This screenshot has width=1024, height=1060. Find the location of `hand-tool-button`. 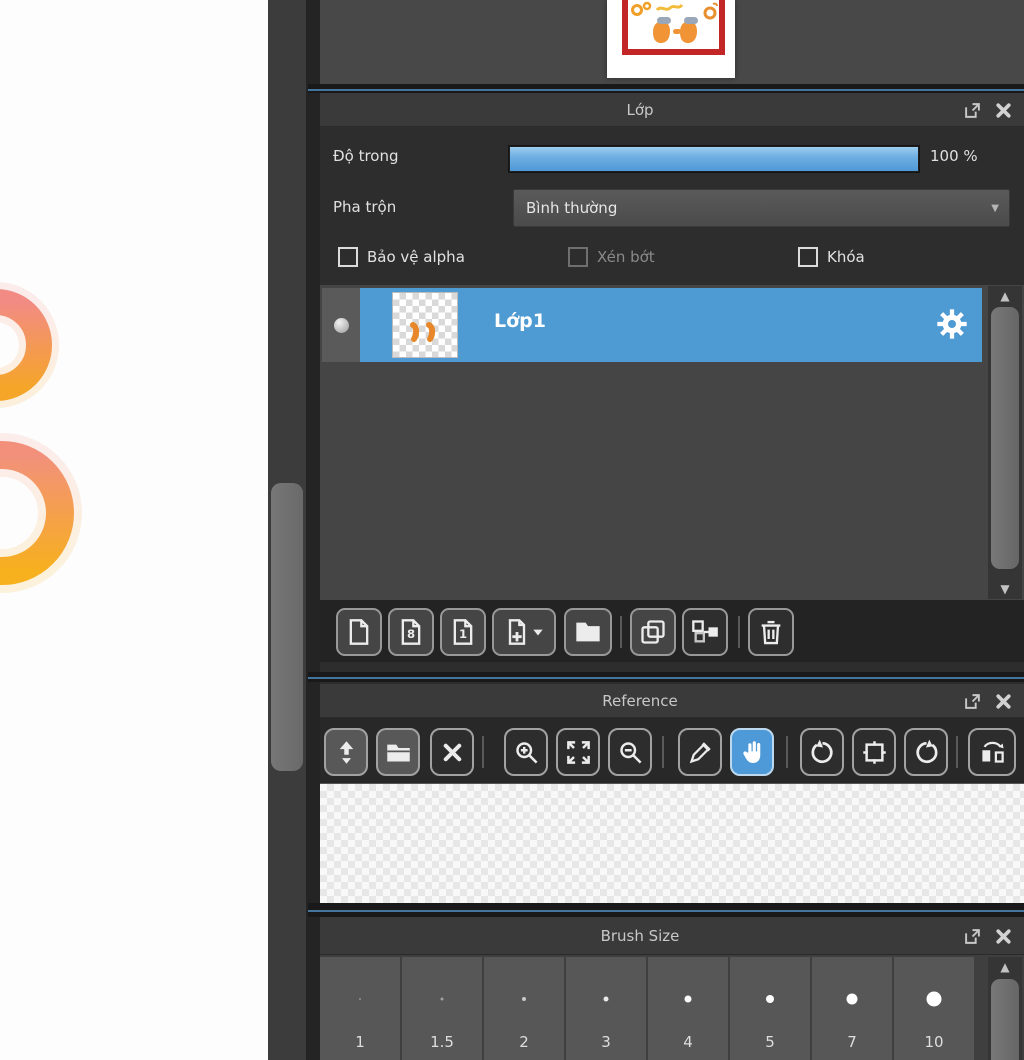

hand-tool-button is located at coordinates (752, 752).